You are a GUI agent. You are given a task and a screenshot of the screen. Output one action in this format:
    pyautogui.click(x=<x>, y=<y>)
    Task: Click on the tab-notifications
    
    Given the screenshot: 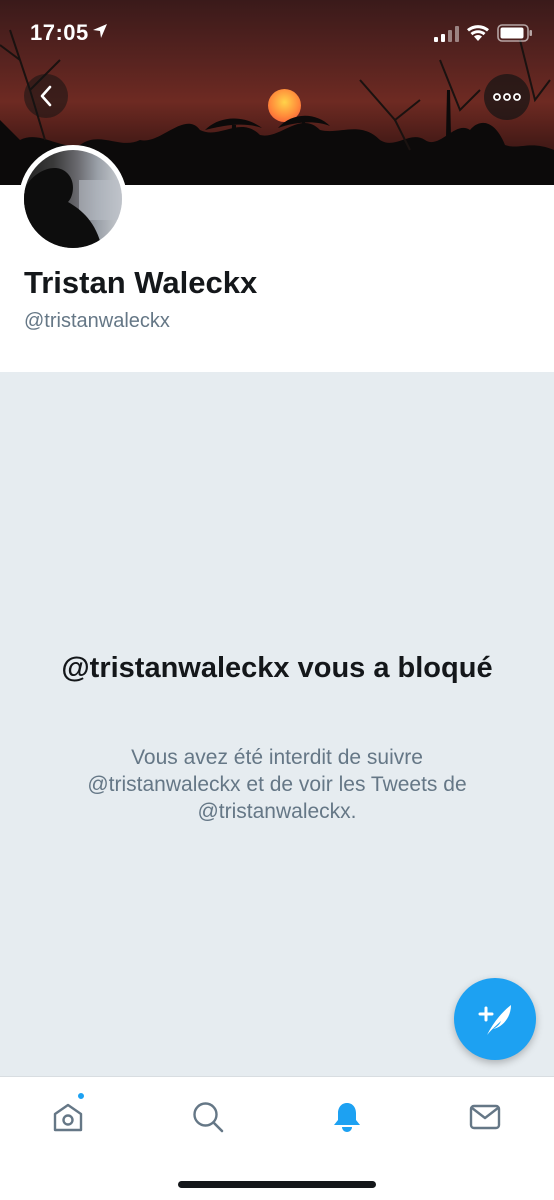 What is the action you would take?
    pyautogui.click(x=347, y=1117)
    